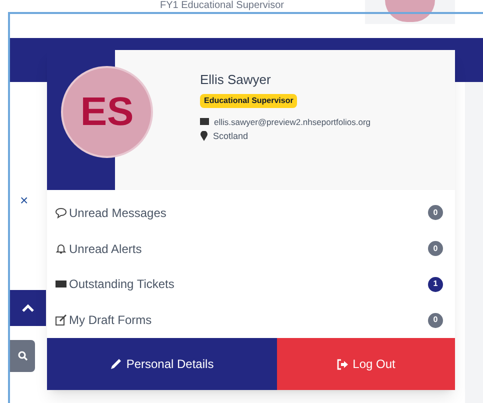 This screenshot has width=483, height=403. I want to click on location-text: Scotland, so click(230, 136).